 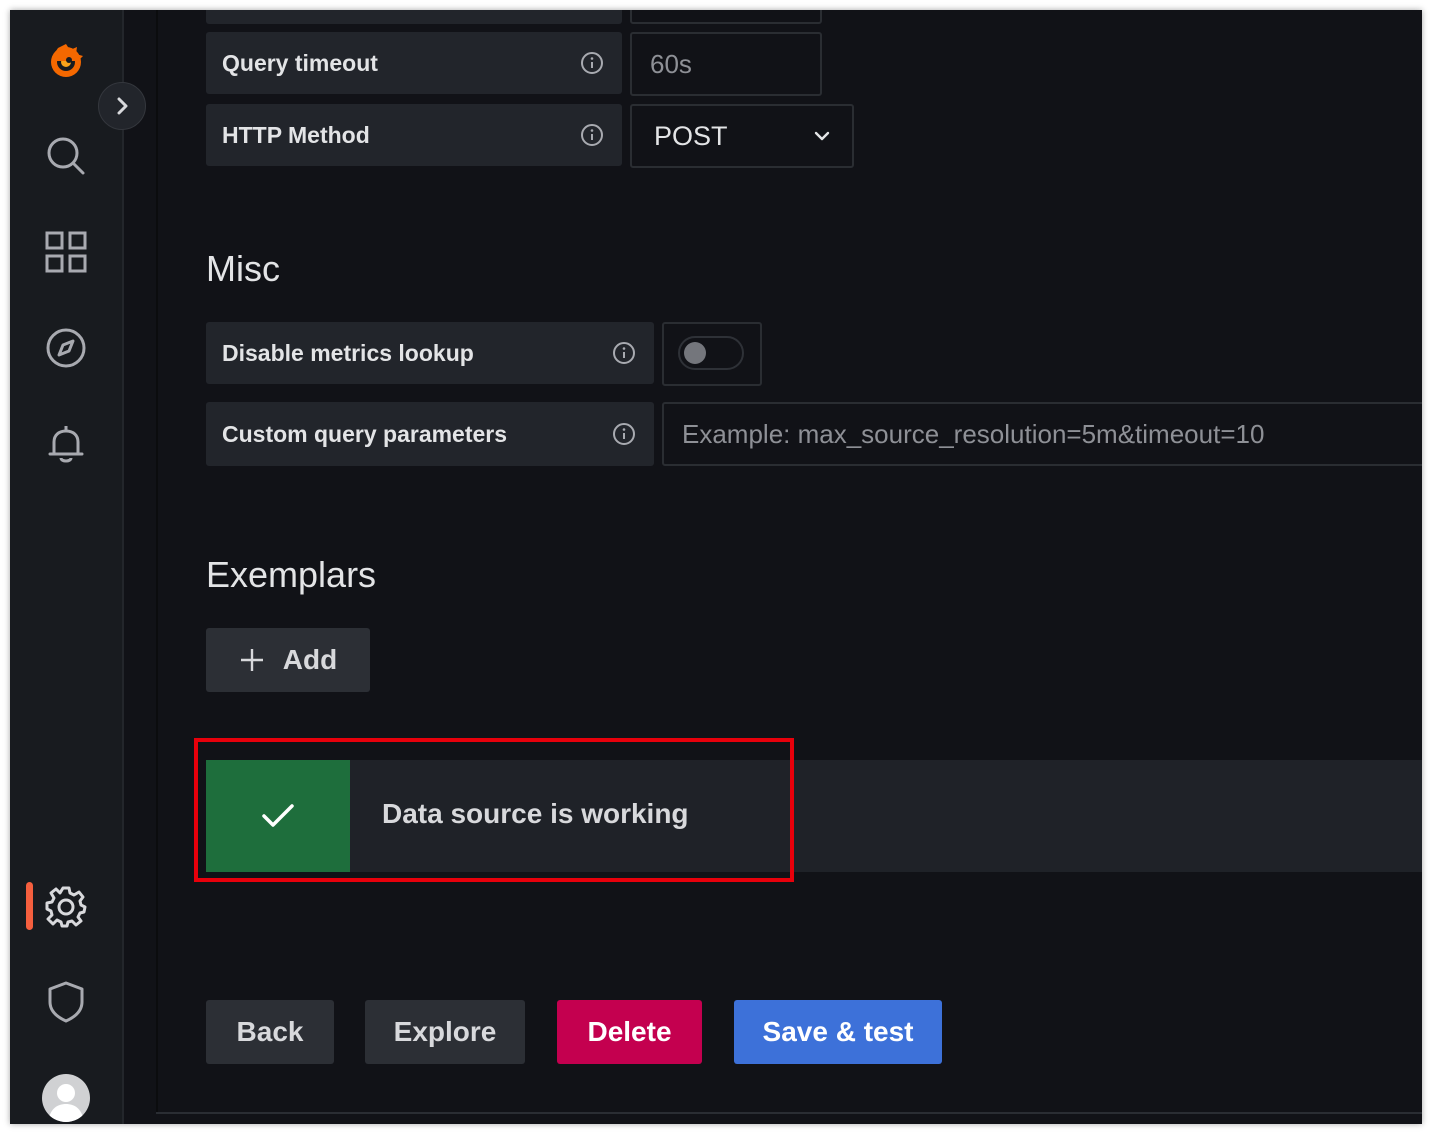 I want to click on plus-icon, so click(x=251, y=660).